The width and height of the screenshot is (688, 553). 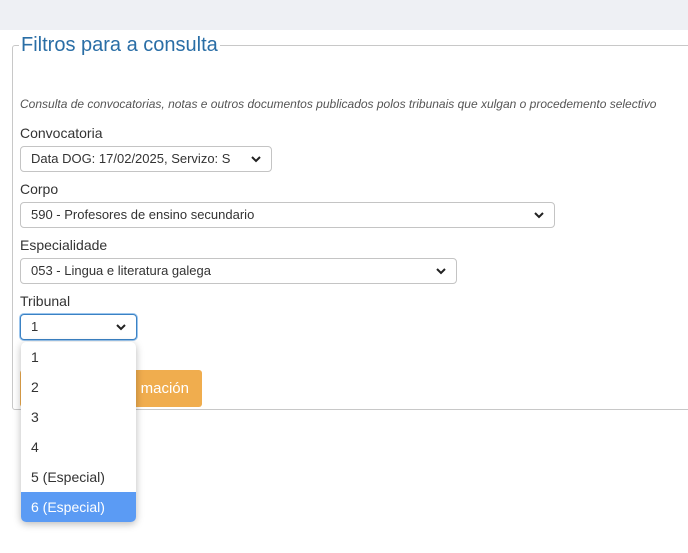 I want to click on tribunal-option: 3, so click(x=78, y=417).